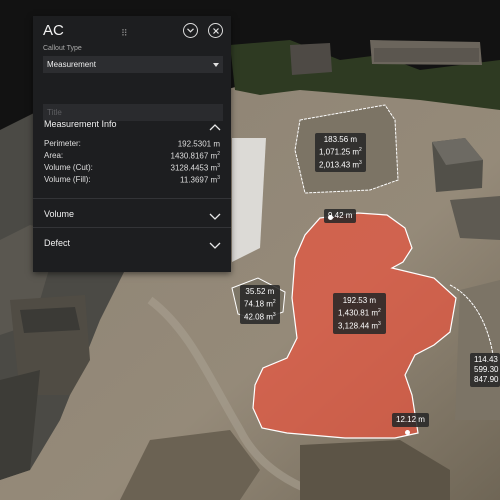 The image size is (500, 500). I want to click on defect-label: Defect, so click(57, 243).